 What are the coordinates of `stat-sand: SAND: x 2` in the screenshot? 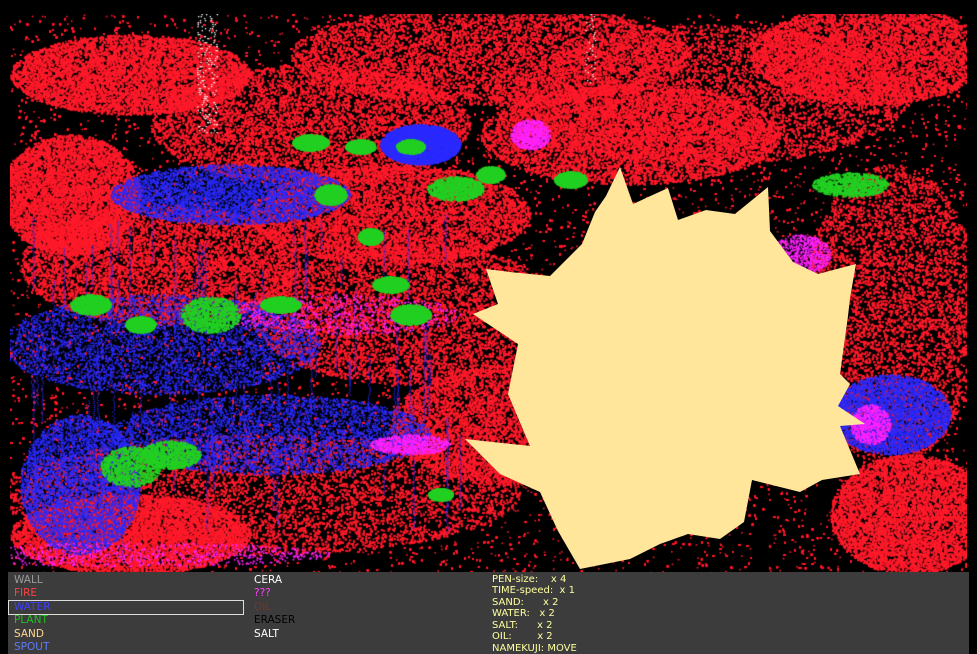 It's located at (525, 602).